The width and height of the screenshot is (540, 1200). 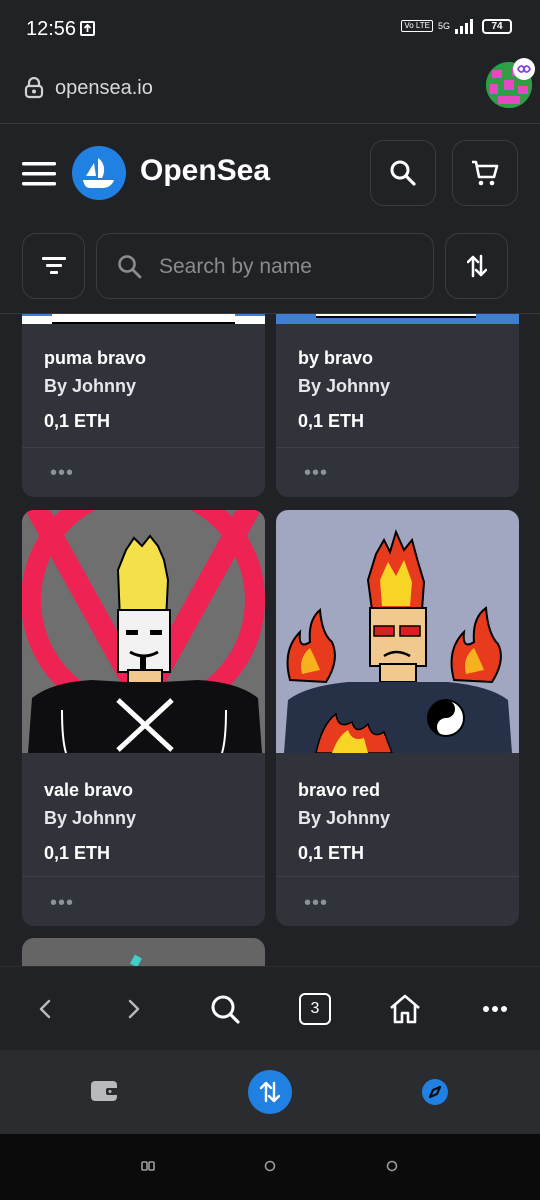 I want to click on swap-button, so click(x=270, y=1092).